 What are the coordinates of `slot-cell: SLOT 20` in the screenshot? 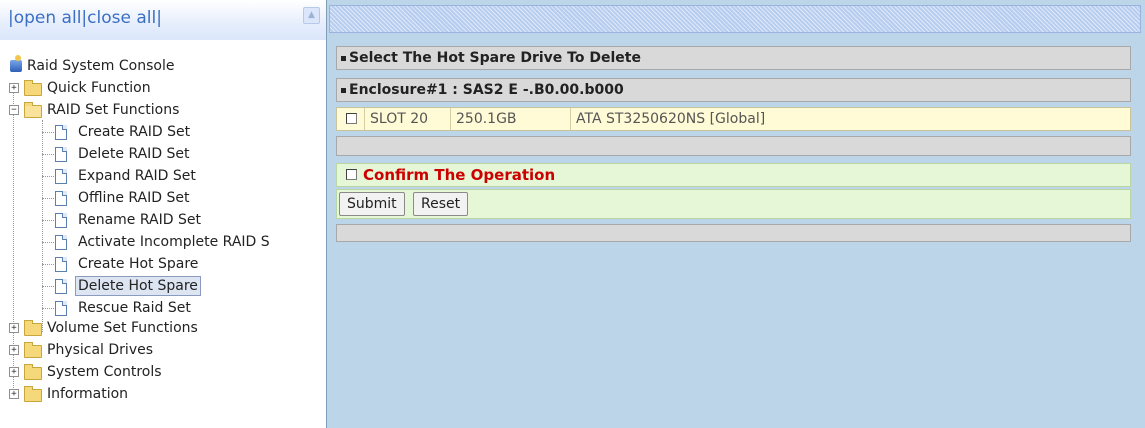 It's located at (408, 119).